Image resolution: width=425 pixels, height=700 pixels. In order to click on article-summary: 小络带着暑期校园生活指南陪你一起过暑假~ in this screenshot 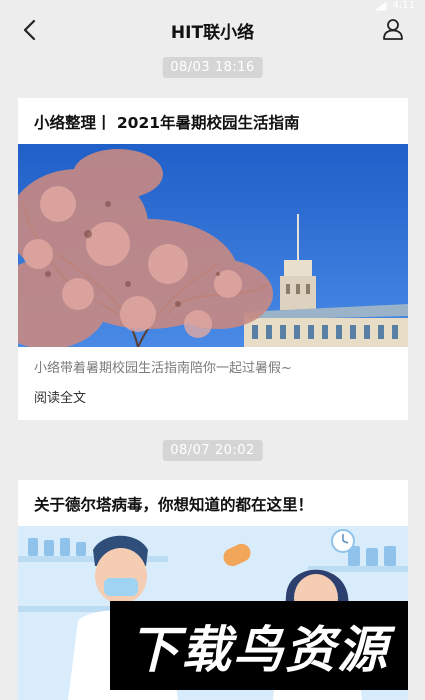, I will do `click(163, 368)`.